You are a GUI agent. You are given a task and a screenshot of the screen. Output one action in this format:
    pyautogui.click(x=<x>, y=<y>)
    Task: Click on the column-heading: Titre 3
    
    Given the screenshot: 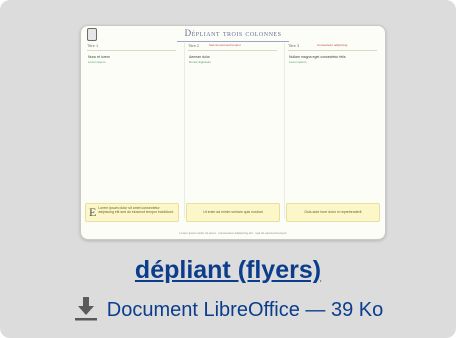 What is the action you would take?
    pyautogui.click(x=294, y=45)
    